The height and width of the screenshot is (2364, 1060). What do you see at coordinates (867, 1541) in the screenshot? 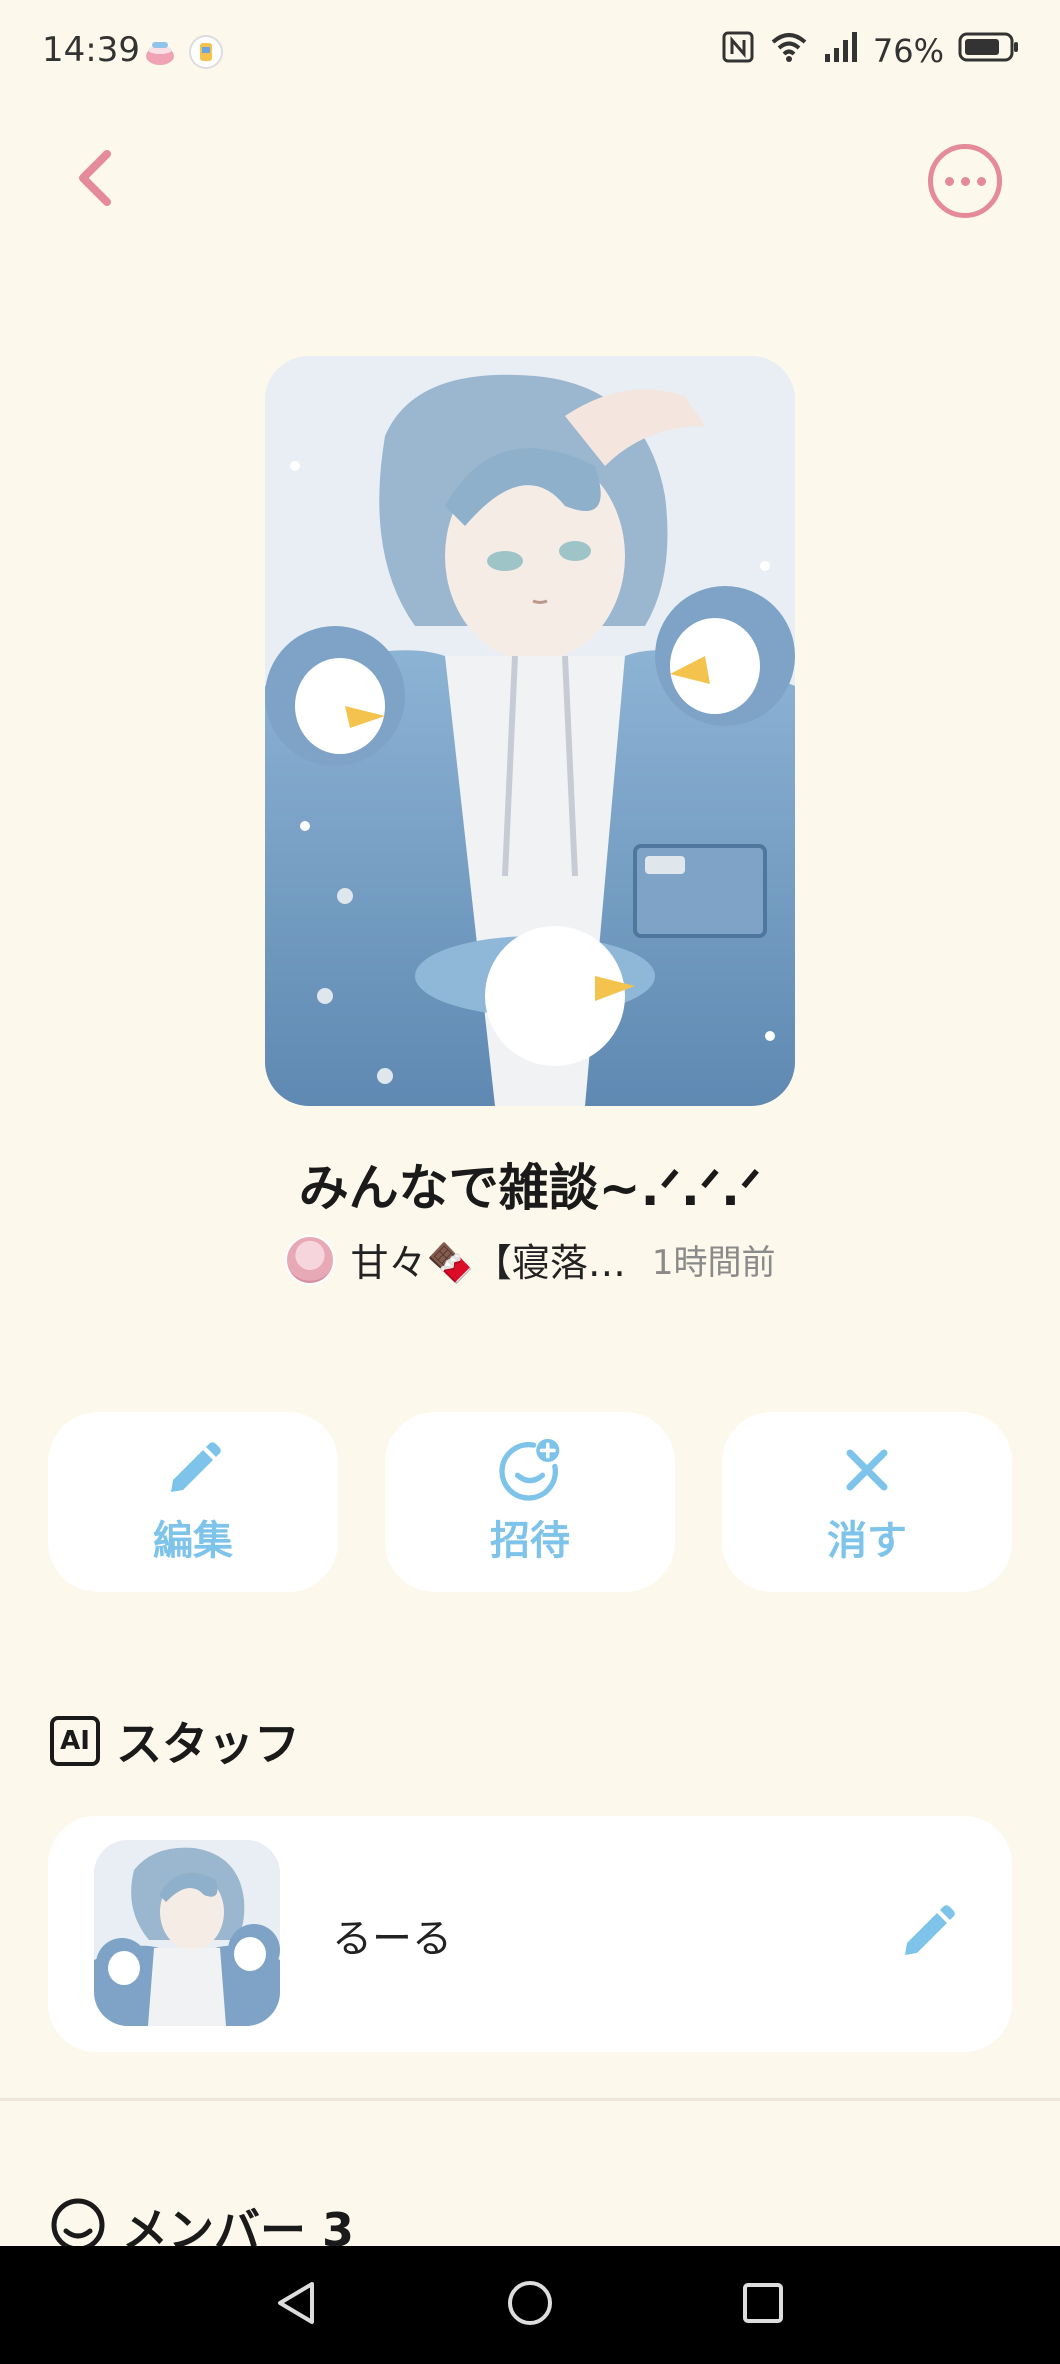
I see `delete-label: 消す` at bounding box center [867, 1541].